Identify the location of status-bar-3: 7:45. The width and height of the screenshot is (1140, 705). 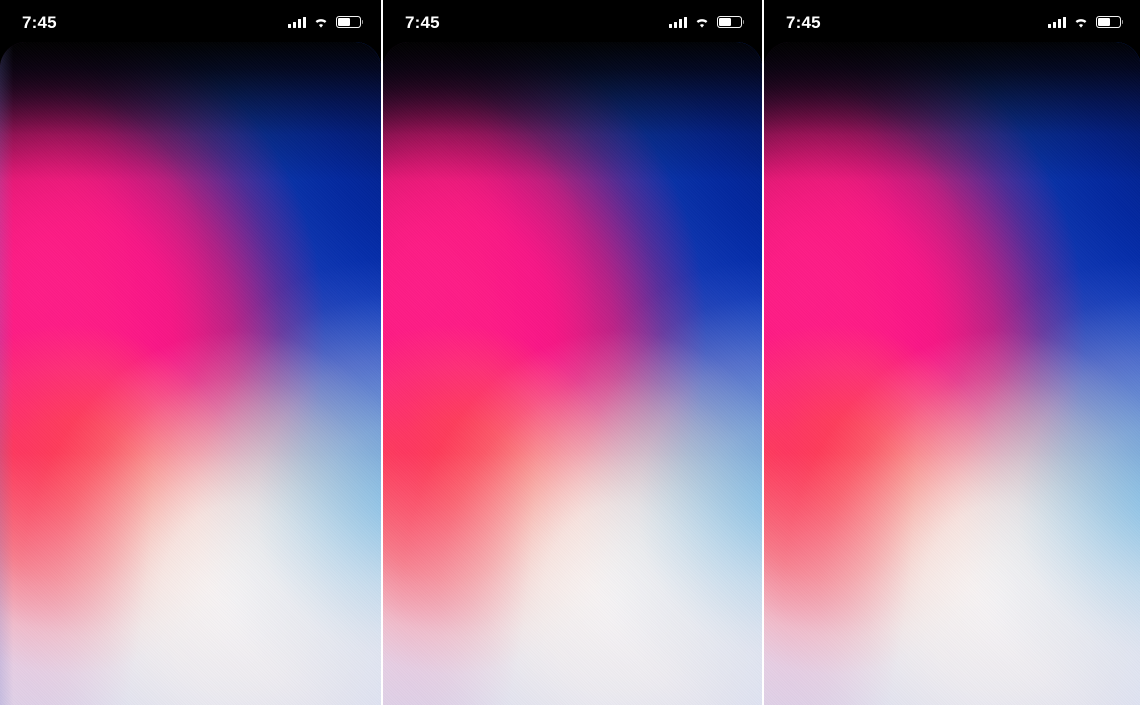
(952, 21).